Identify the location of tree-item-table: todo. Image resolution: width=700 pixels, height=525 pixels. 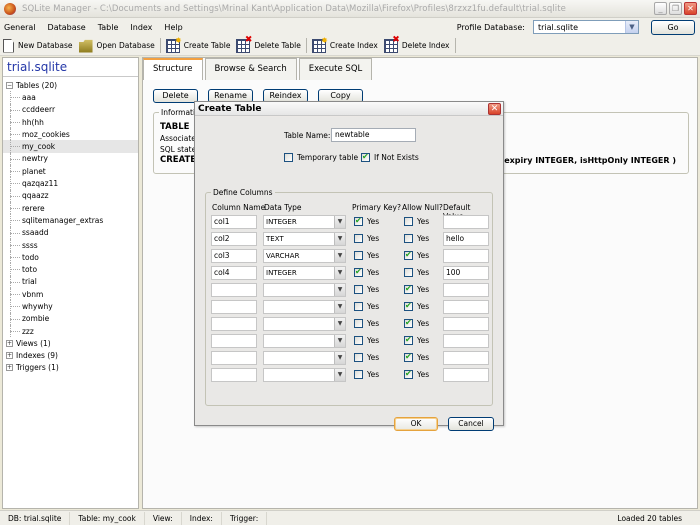
(70, 257).